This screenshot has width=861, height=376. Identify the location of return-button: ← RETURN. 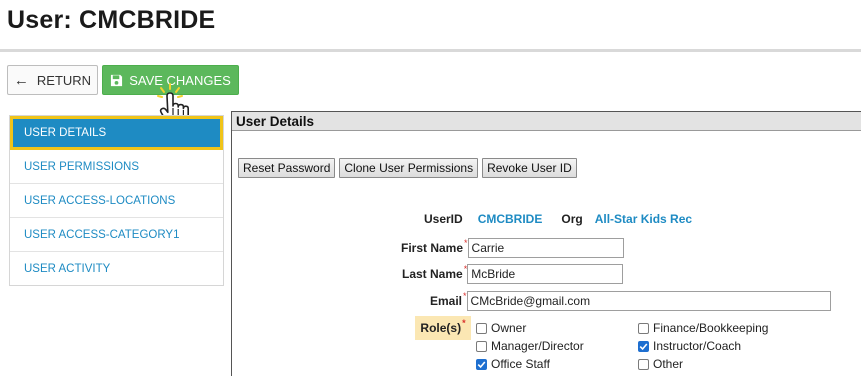
(52, 80).